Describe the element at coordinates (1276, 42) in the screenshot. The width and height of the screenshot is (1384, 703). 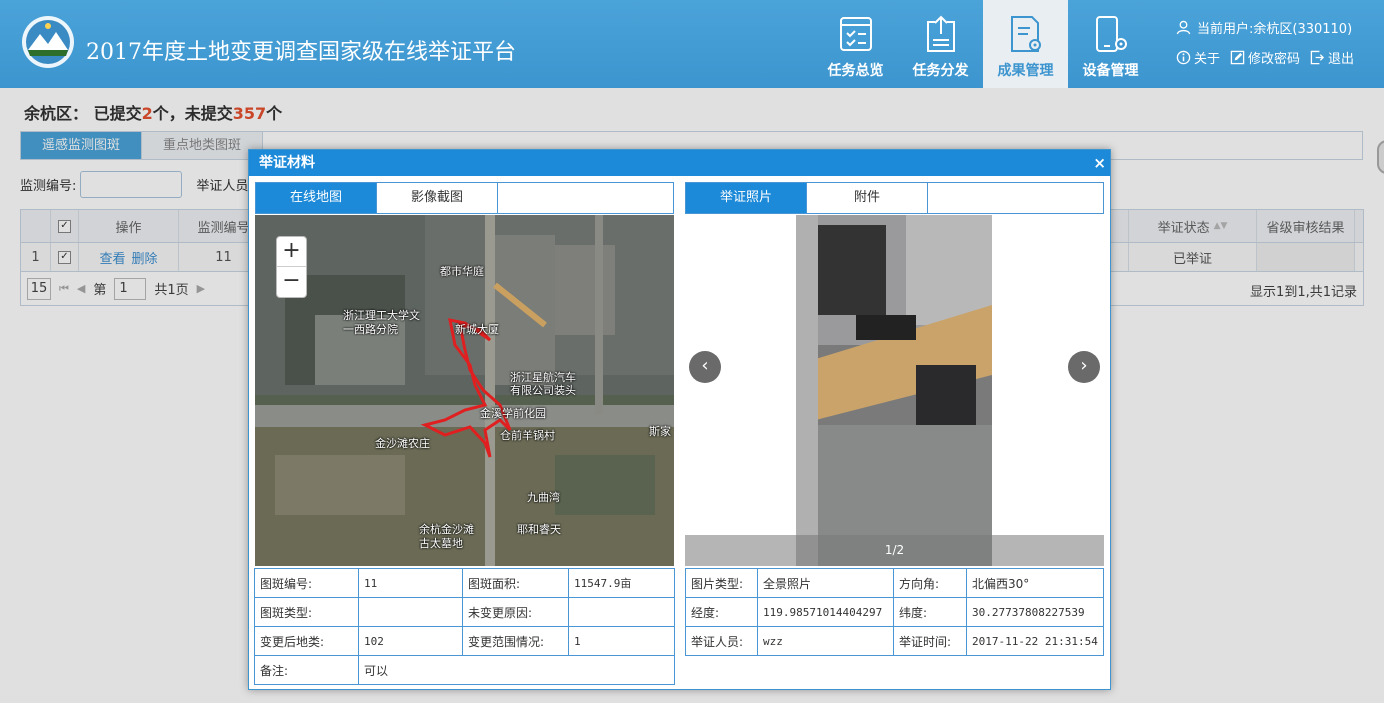
I see `user-box: 当前用户:余杭区(330110) 关于 修改密码 退出` at that location.